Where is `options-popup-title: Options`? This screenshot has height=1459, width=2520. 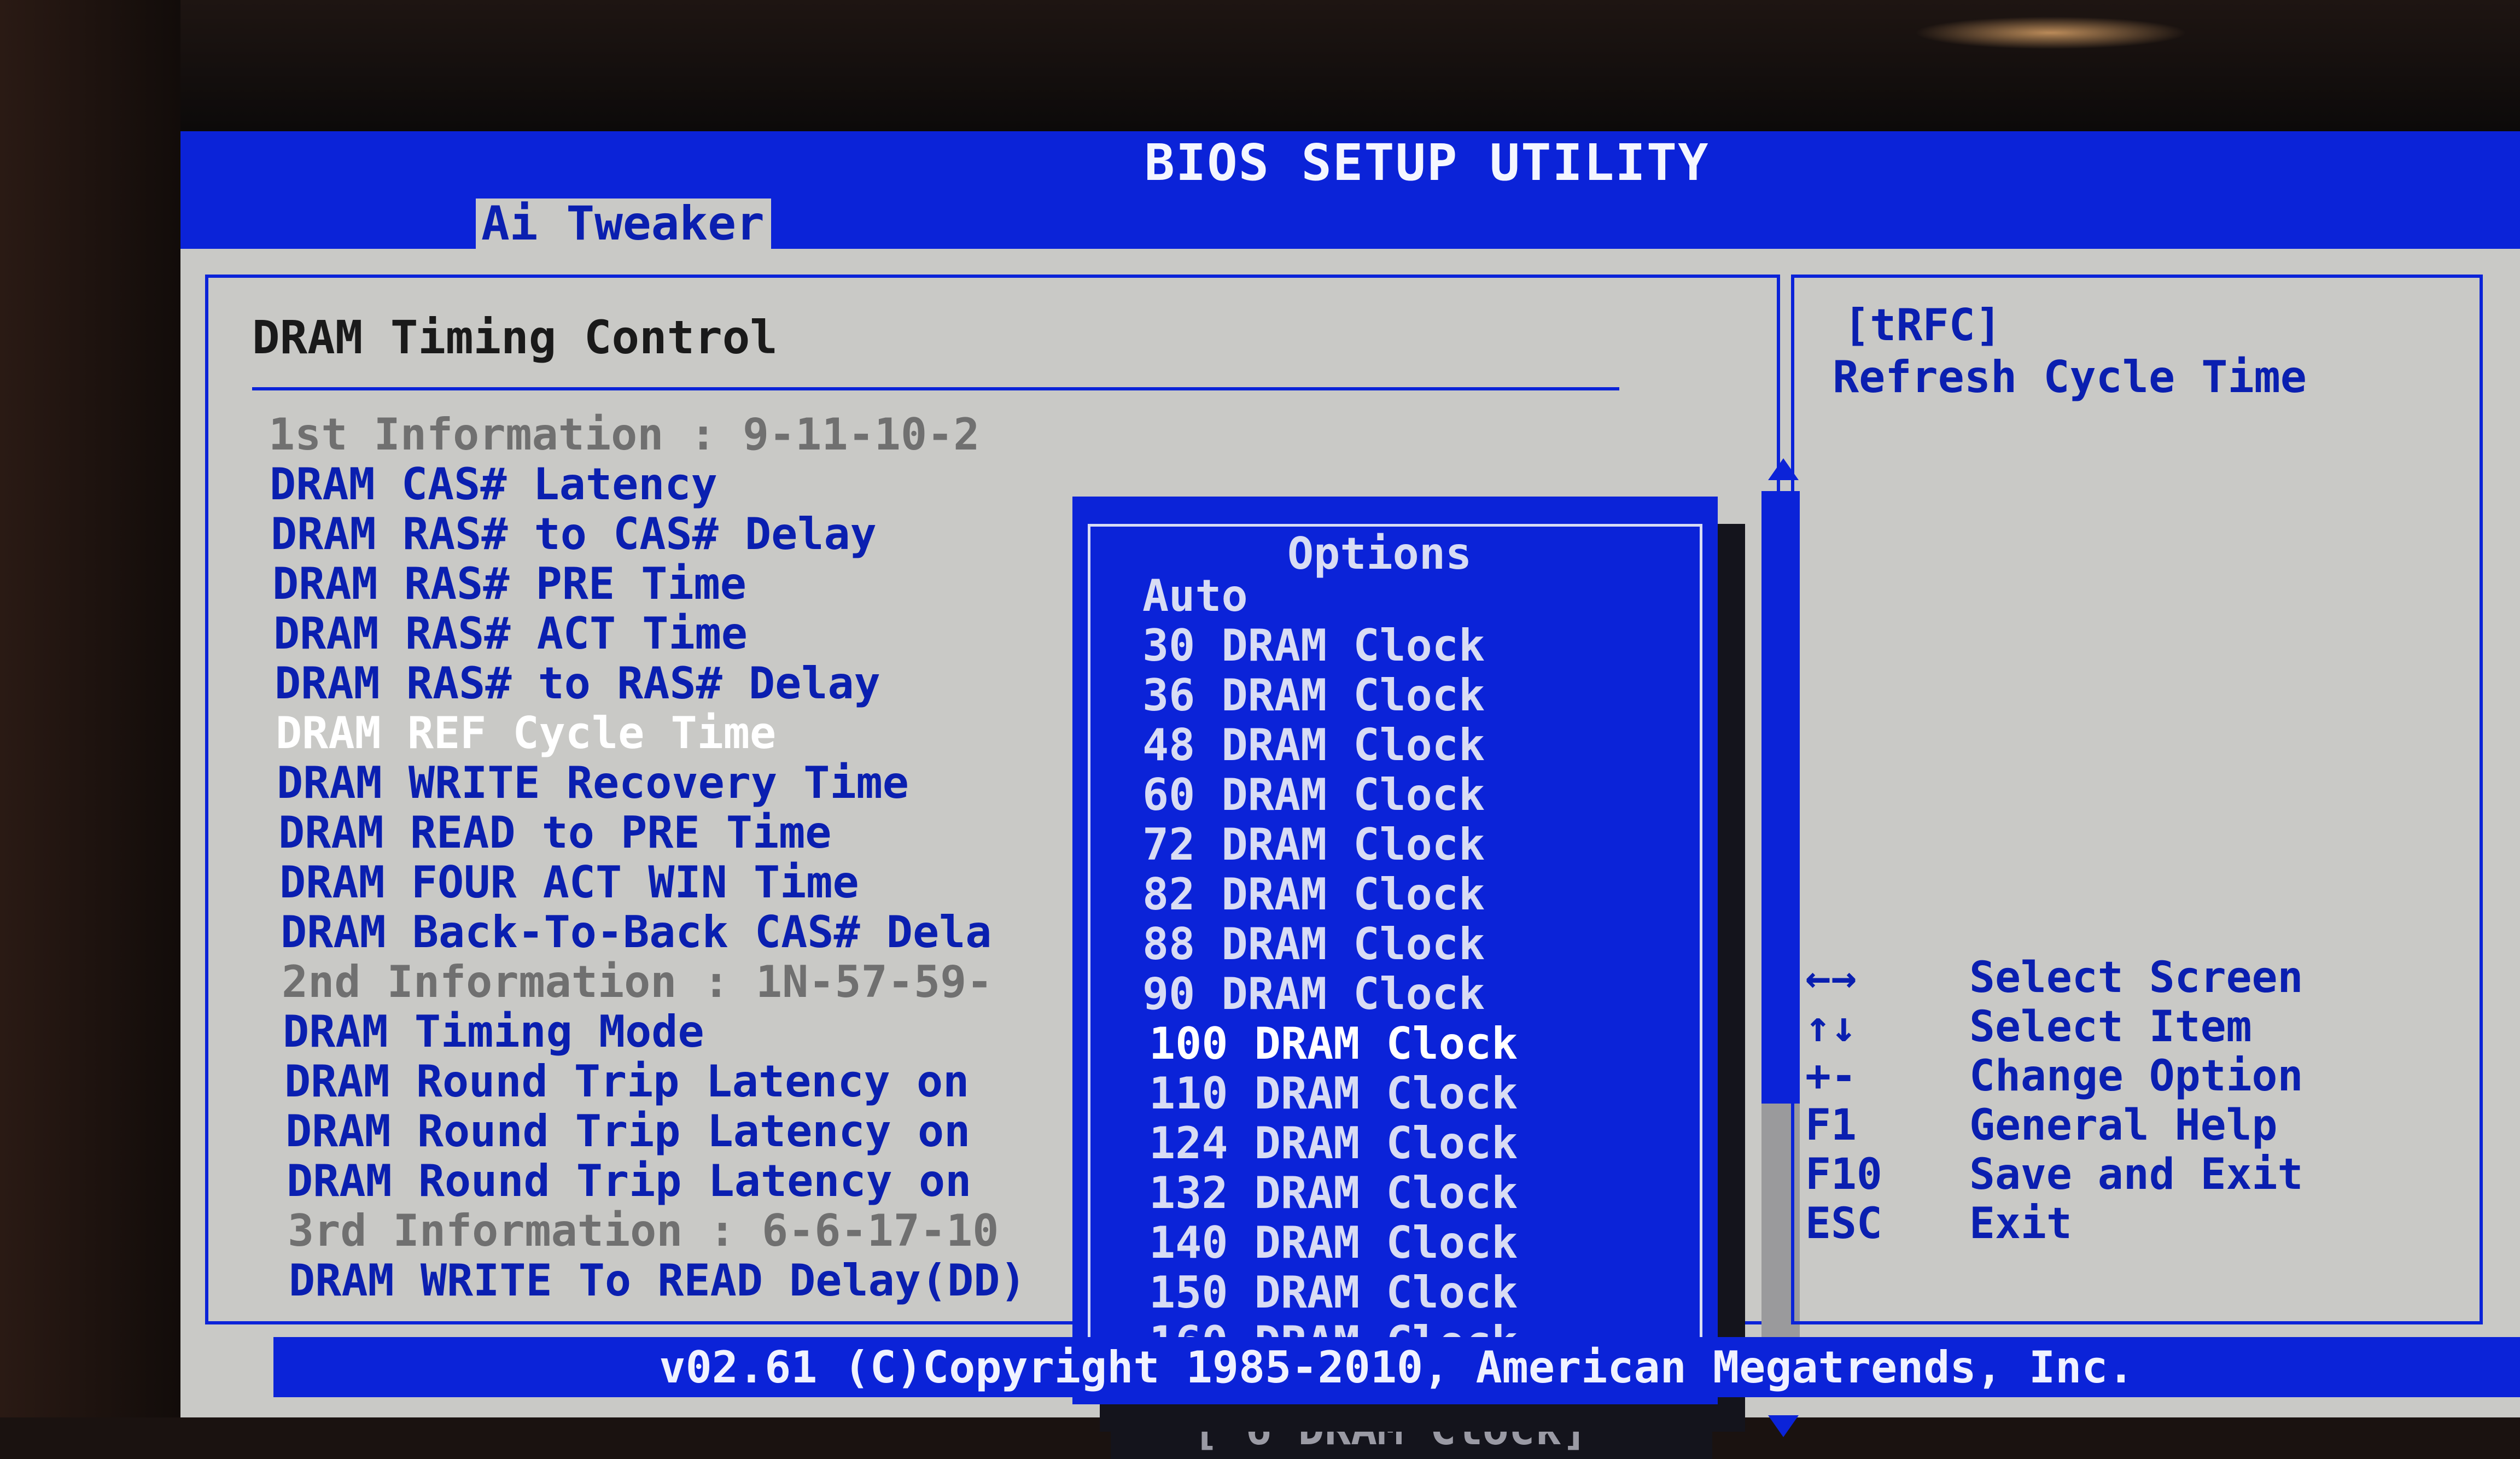 options-popup-title: Options is located at coordinates (1380, 554).